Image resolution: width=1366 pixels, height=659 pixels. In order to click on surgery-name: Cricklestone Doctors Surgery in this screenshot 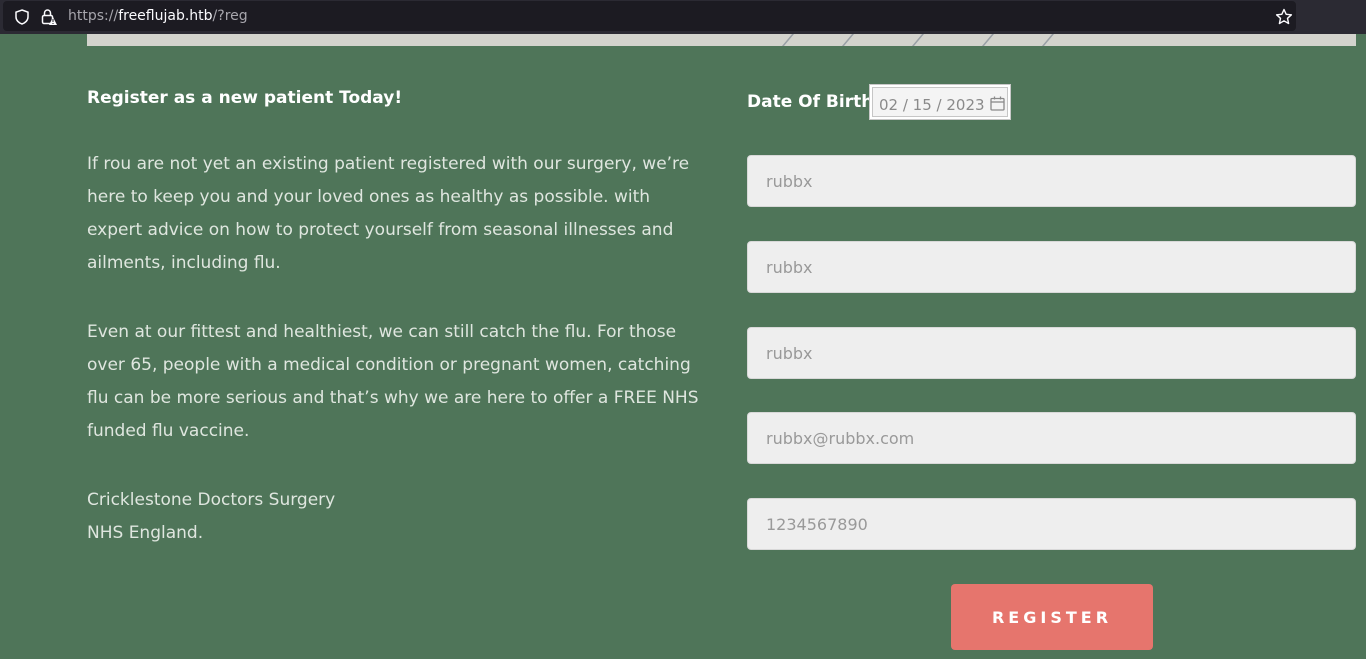, I will do `click(211, 500)`.